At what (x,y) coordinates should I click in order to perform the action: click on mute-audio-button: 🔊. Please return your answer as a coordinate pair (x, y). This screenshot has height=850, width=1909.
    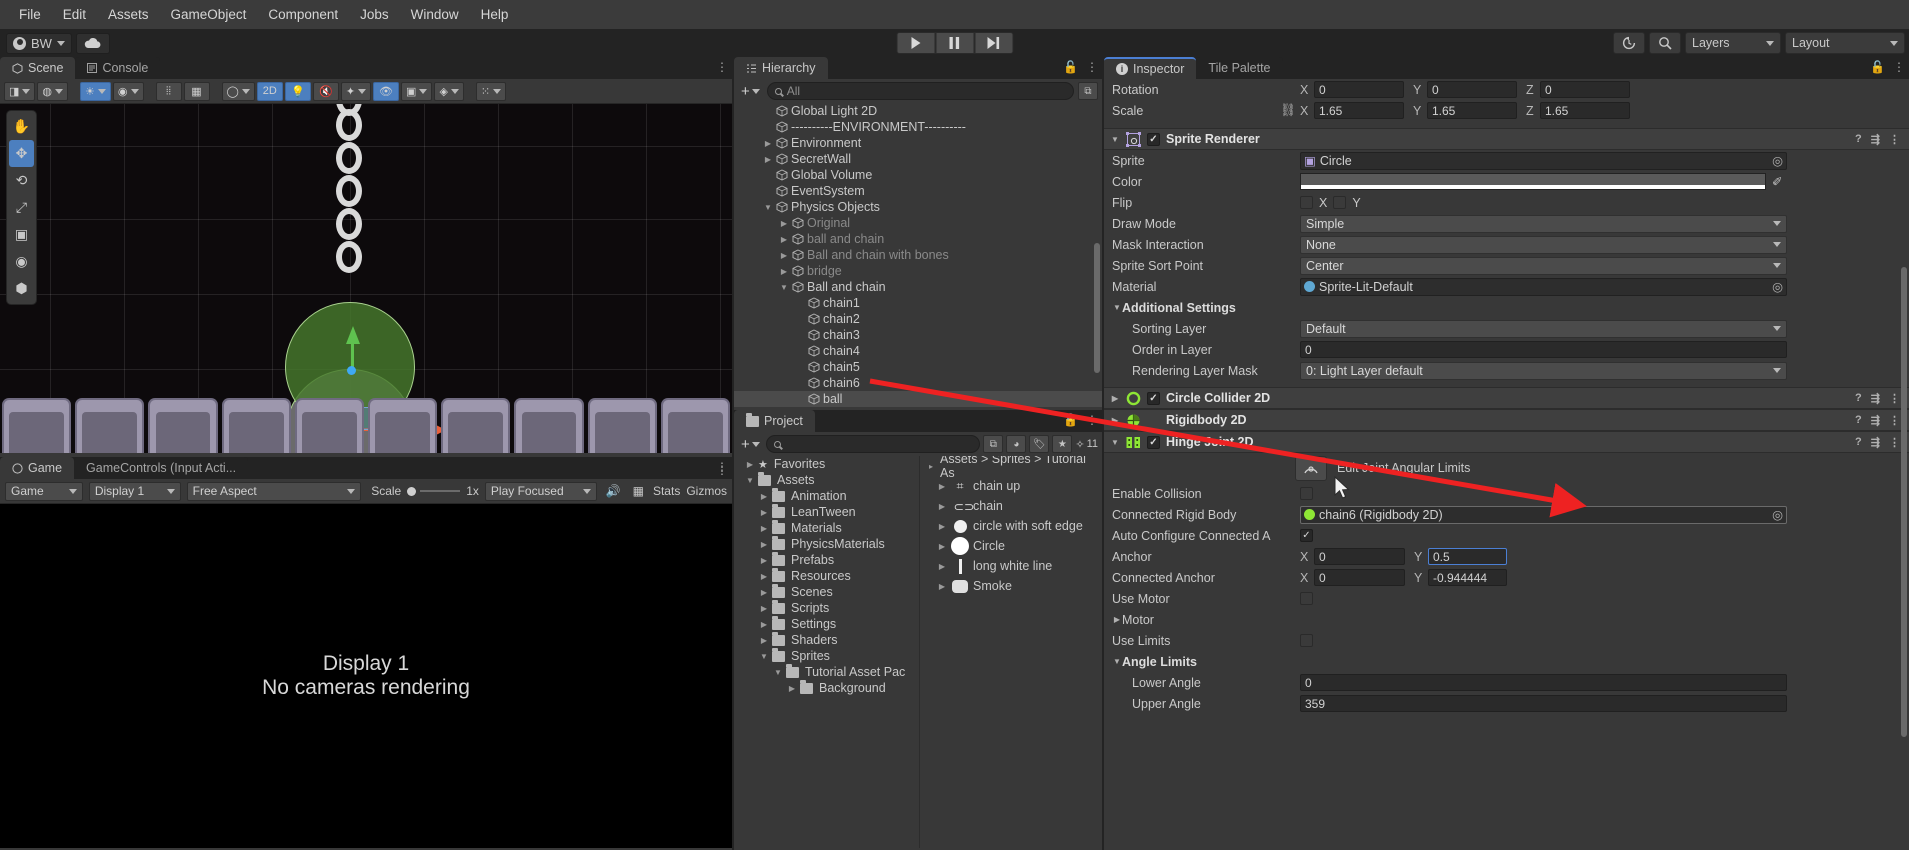
    Looking at the image, I should click on (613, 491).